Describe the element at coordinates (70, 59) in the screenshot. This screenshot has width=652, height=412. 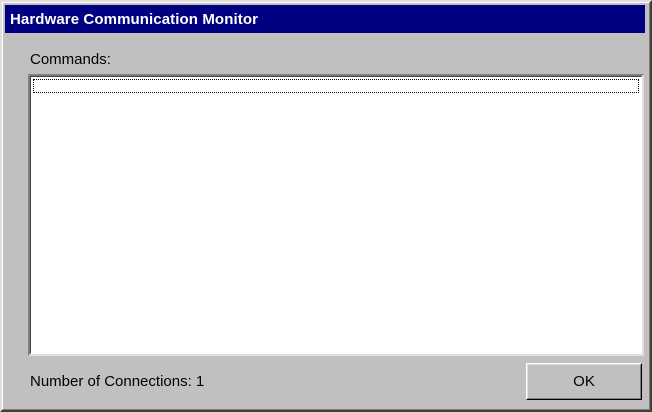
I see `commands-label: Commands:` at that location.